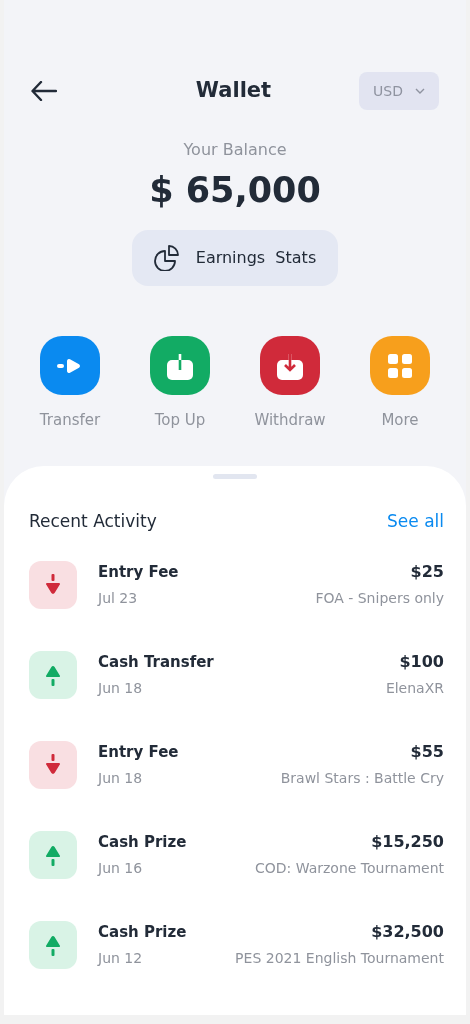 This screenshot has width=470, height=1024. What do you see at coordinates (236, 765) in the screenshot?
I see `activity-row: Entry Fee Jun 18 $55 Brawl Stars : Battle Cry` at bounding box center [236, 765].